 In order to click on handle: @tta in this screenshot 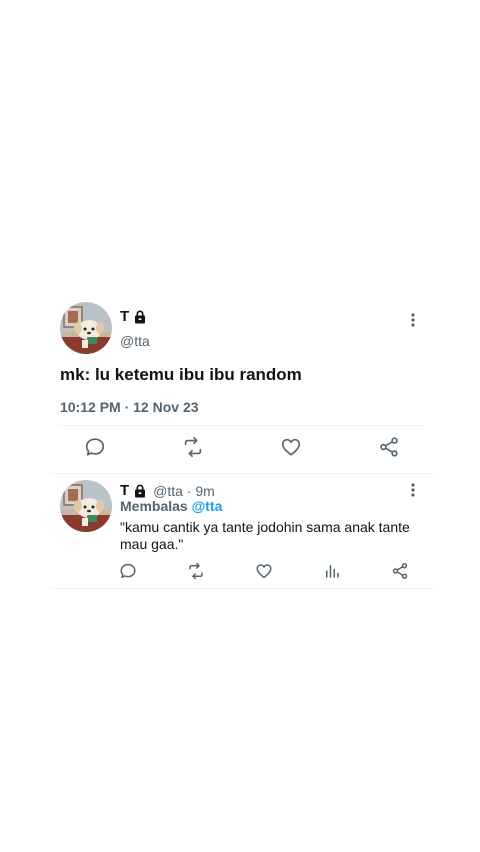, I will do `click(135, 341)`.